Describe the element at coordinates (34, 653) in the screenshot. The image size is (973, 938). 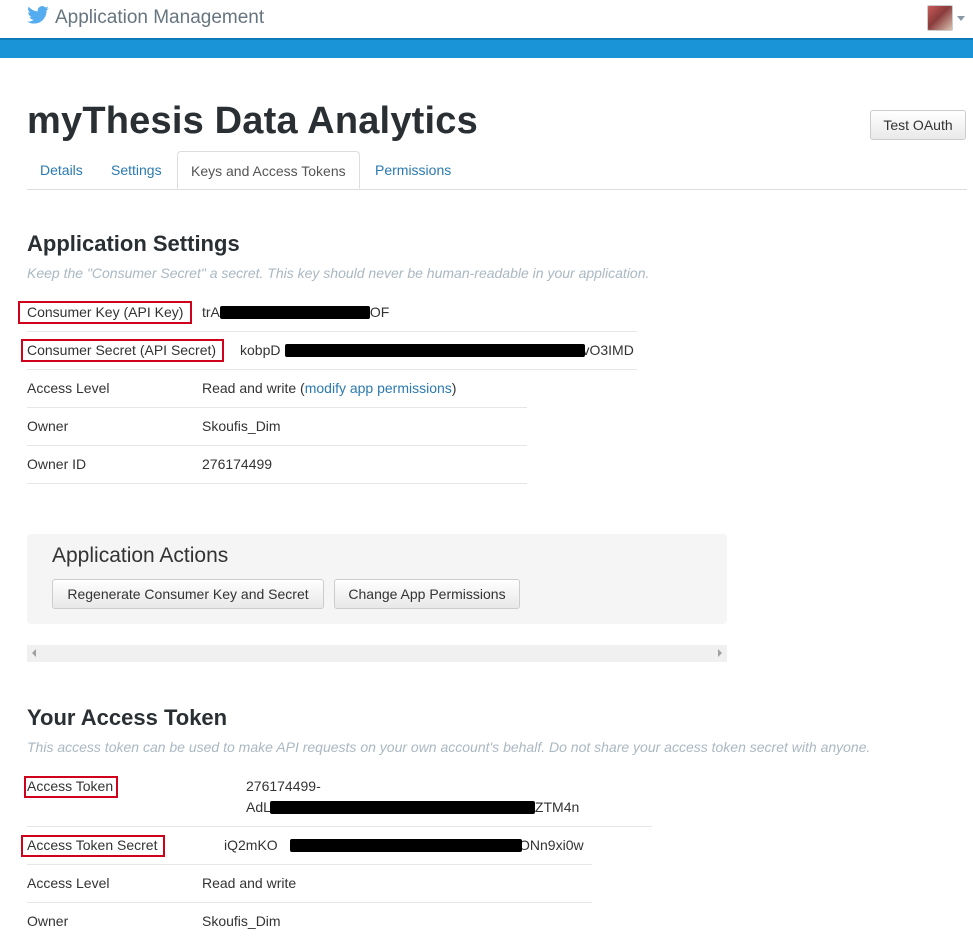
I see `scroll-left-icon` at that location.